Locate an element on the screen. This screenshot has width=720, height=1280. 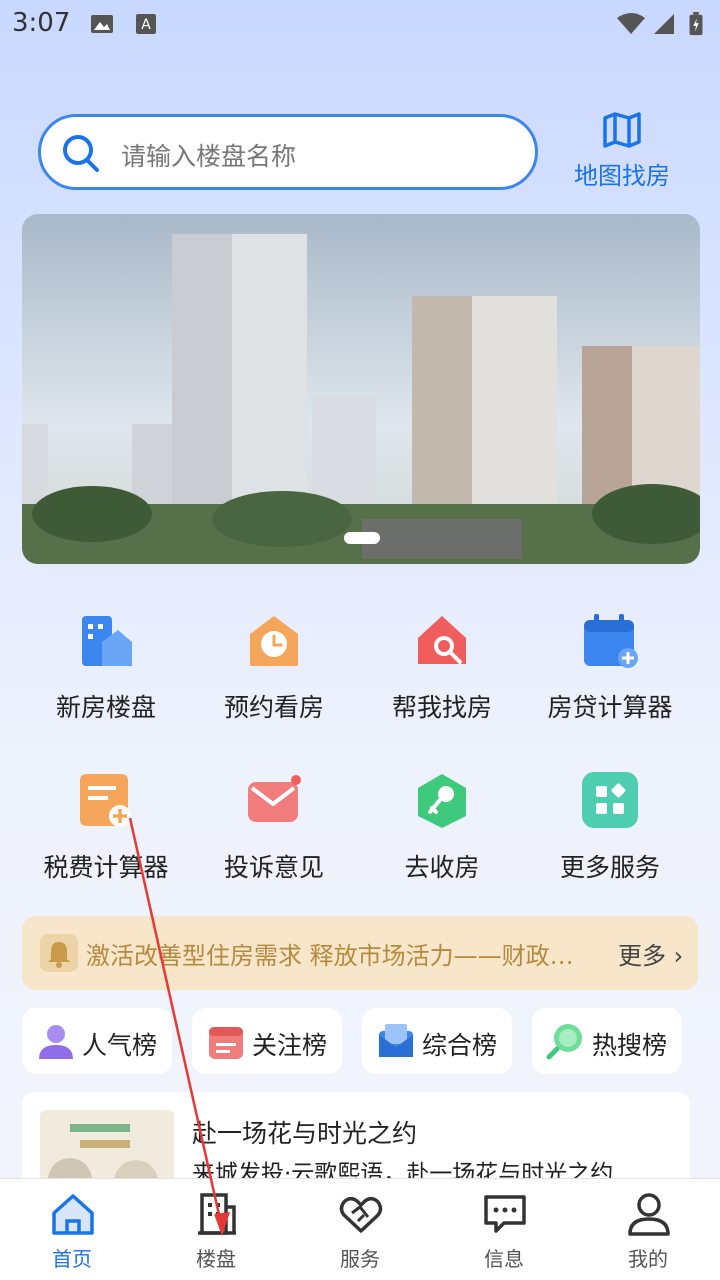
notice-bar: 激活改善型住房需求 释放市场活力——财政部税务总局住建部 更多 › is located at coordinates (360, 953).